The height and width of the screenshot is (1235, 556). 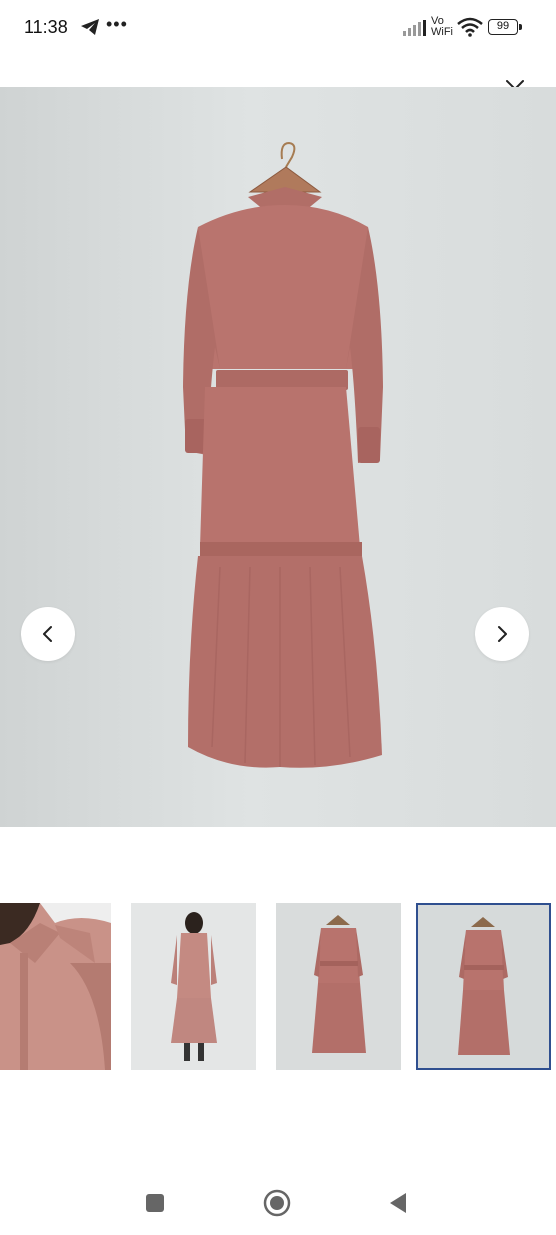 I want to click on thumbnail-collar-image, so click(x=55, y=986).